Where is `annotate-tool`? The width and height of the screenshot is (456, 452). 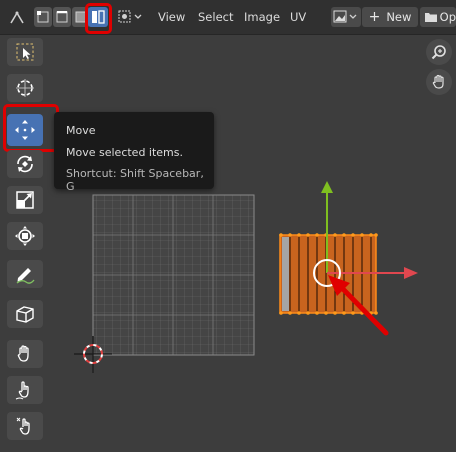
annotate-tool is located at coordinates (25, 274).